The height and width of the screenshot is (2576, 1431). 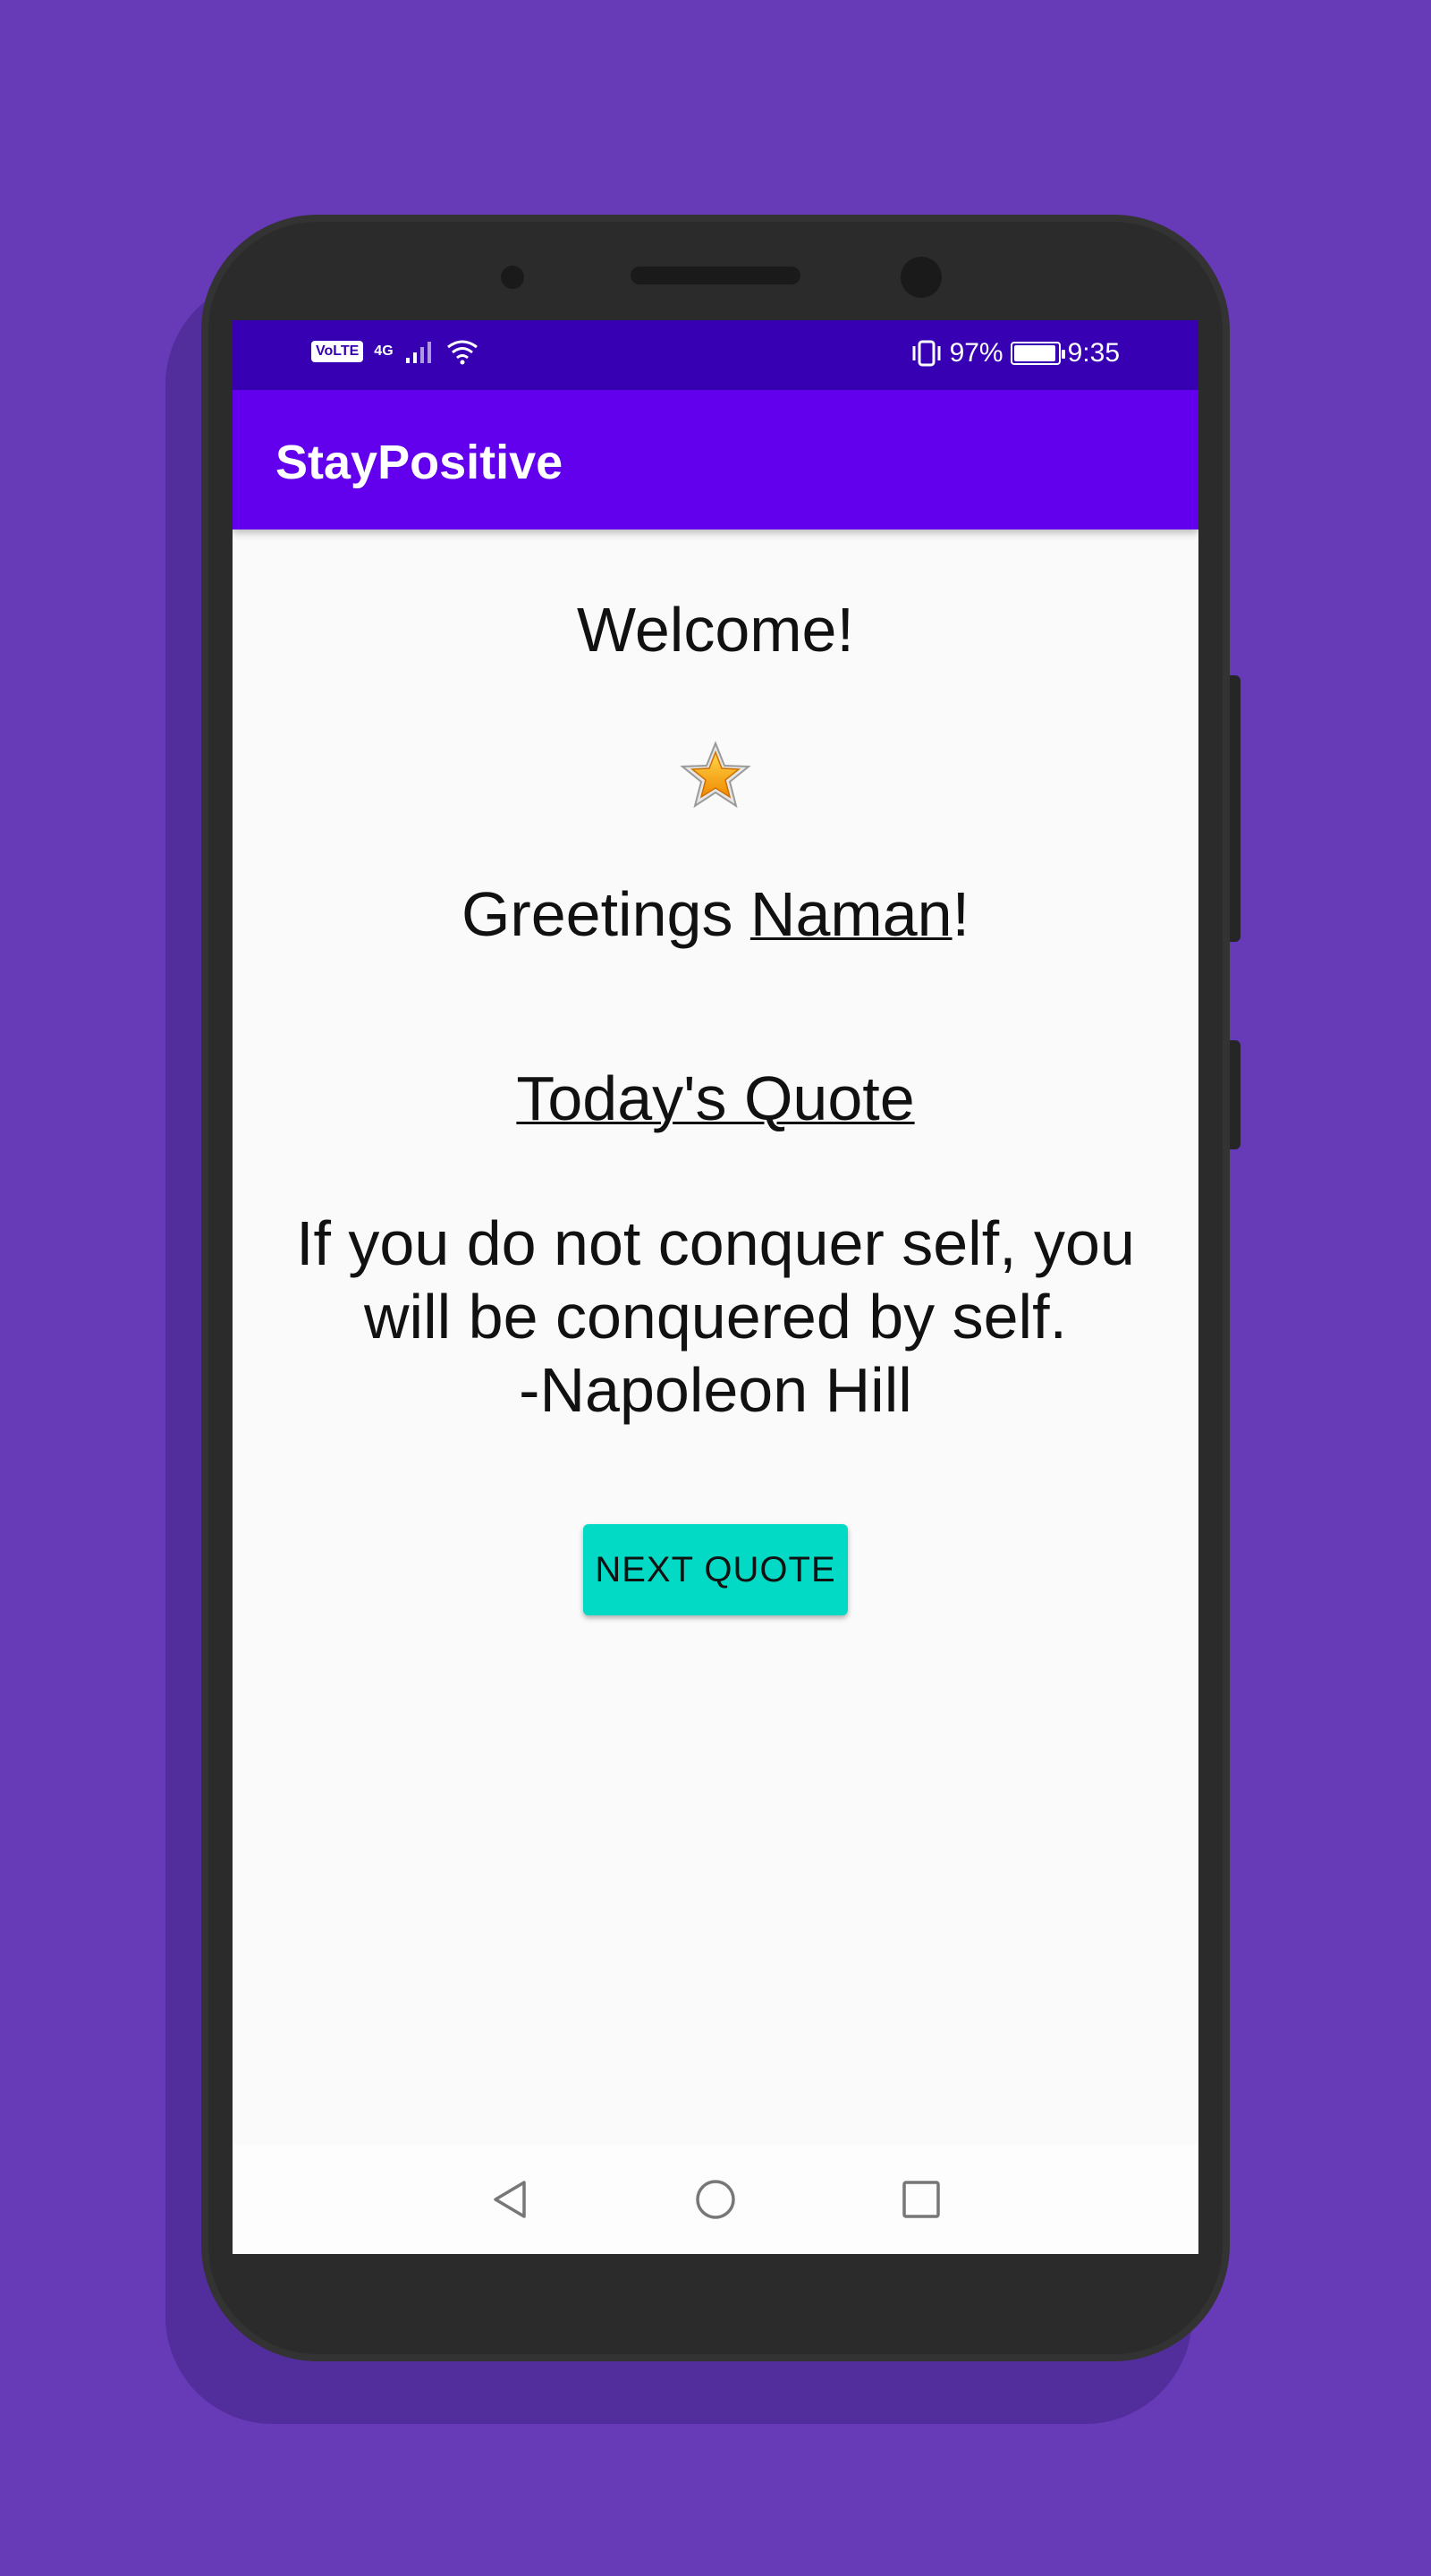 I want to click on battery-fill, so click(x=1035, y=353).